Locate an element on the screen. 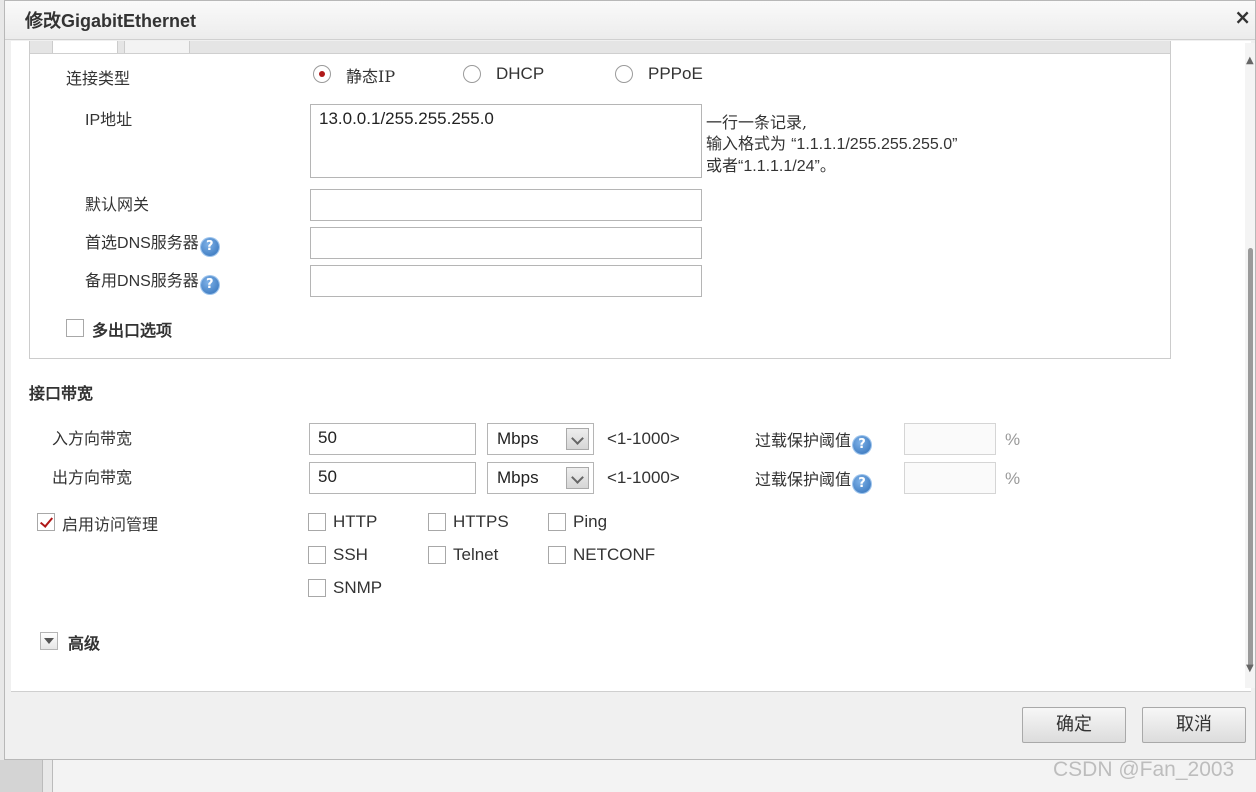 The image size is (1256, 792). background-sidebar is located at coordinates (21, 776).